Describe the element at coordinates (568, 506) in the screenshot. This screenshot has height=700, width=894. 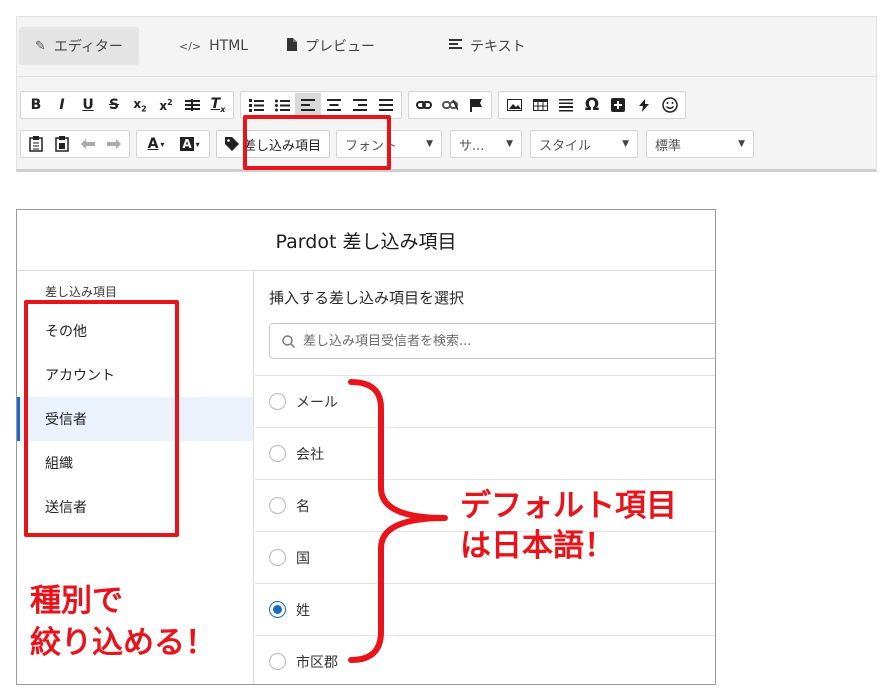
I see `annotation-line: デフォルト項目` at that location.